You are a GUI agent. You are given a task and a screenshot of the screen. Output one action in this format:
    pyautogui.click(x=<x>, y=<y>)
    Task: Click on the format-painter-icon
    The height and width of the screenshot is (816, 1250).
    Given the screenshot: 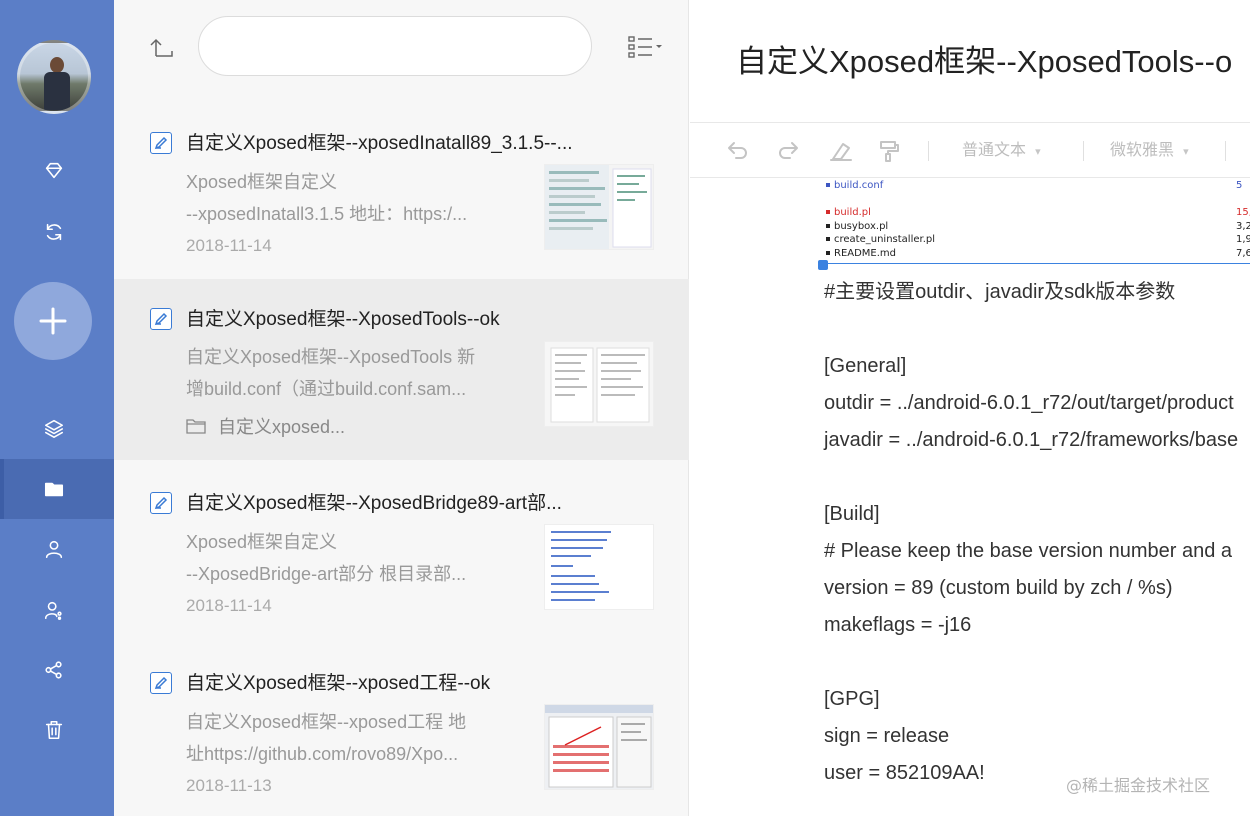 What is the action you would take?
    pyautogui.click(x=889, y=151)
    